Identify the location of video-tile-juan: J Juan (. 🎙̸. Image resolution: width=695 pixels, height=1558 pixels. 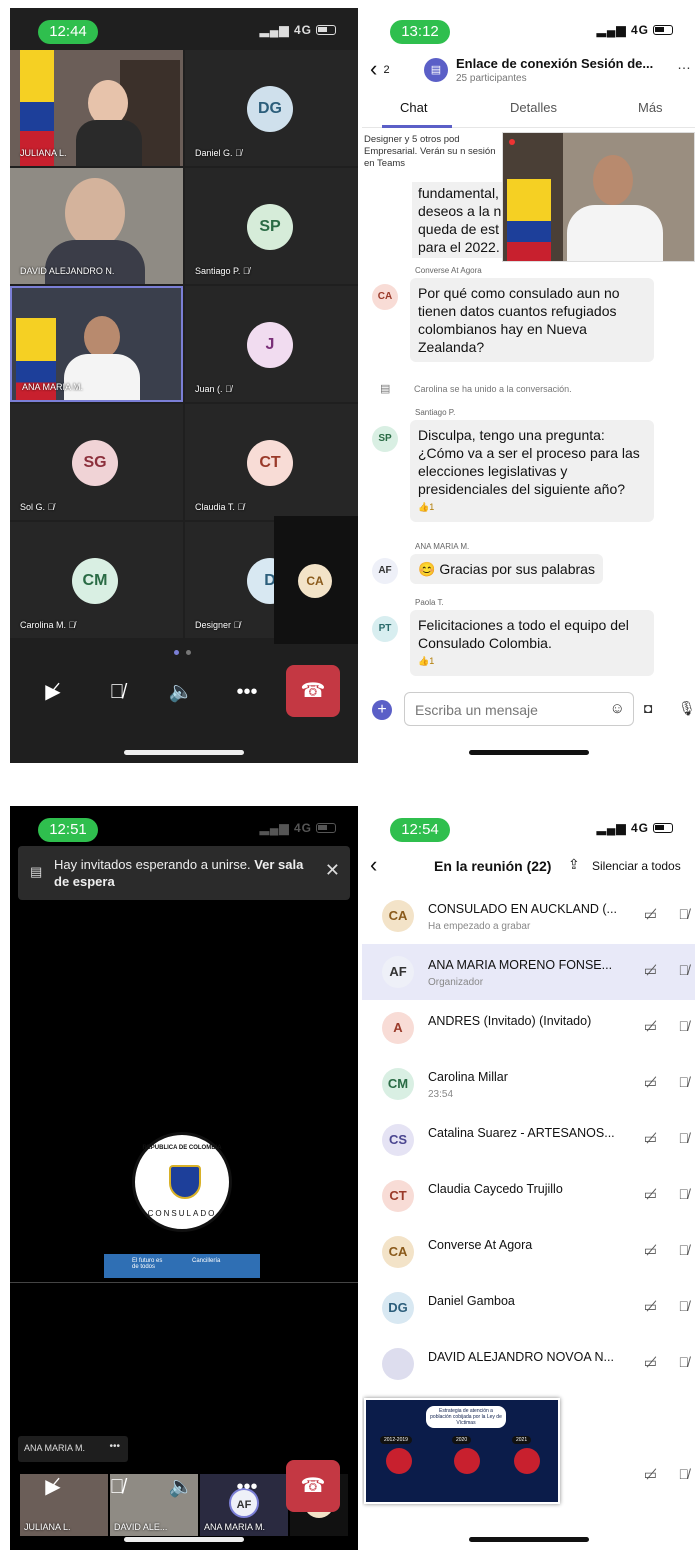
(271, 344).